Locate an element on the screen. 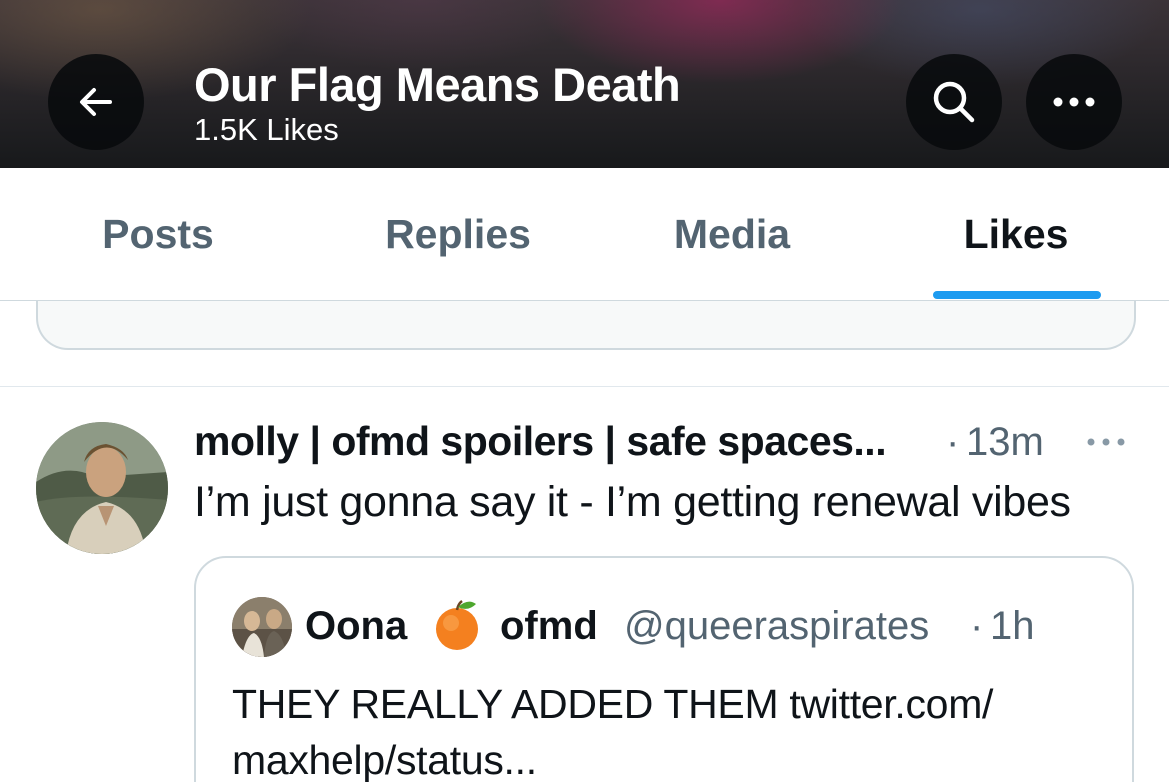 The image size is (1169, 782). avatar-photo is located at coordinates (102, 488).